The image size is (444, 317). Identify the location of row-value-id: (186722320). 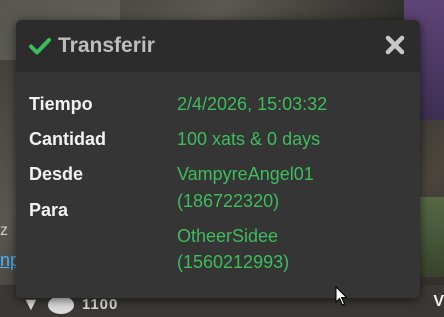
(228, 201).